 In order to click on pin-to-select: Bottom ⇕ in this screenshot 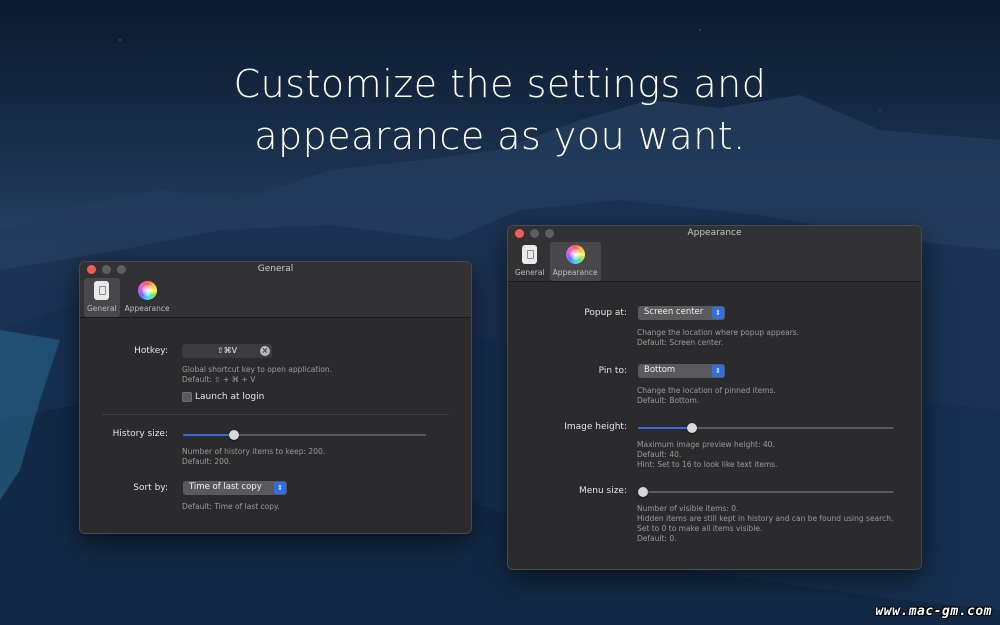, I will do `click(681, 371)`.